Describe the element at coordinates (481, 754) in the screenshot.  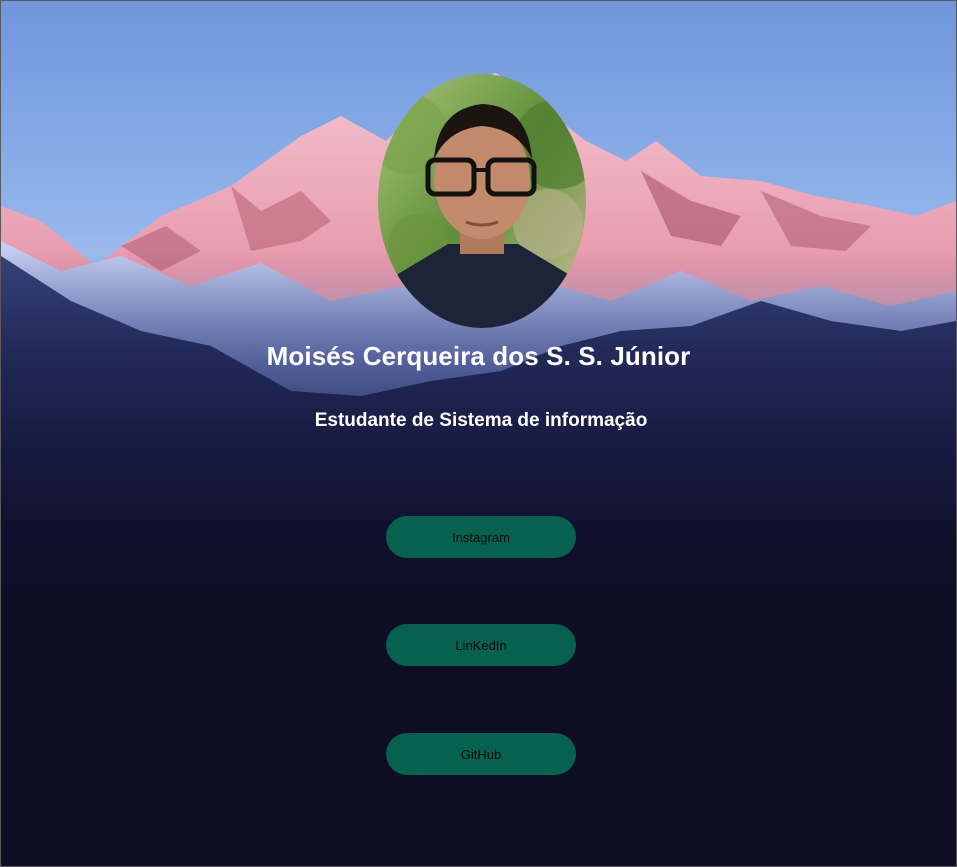
I see `github-link-button: GitHub` at that location.